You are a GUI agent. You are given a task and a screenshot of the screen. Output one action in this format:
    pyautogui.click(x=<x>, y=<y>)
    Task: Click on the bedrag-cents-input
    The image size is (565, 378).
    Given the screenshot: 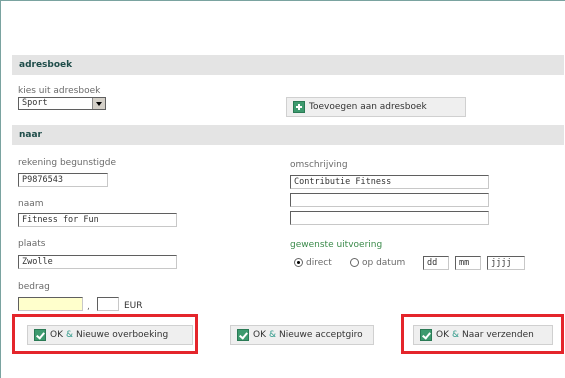 What is the action you would take?
    pyautogui.click(x=108, y=304)
    